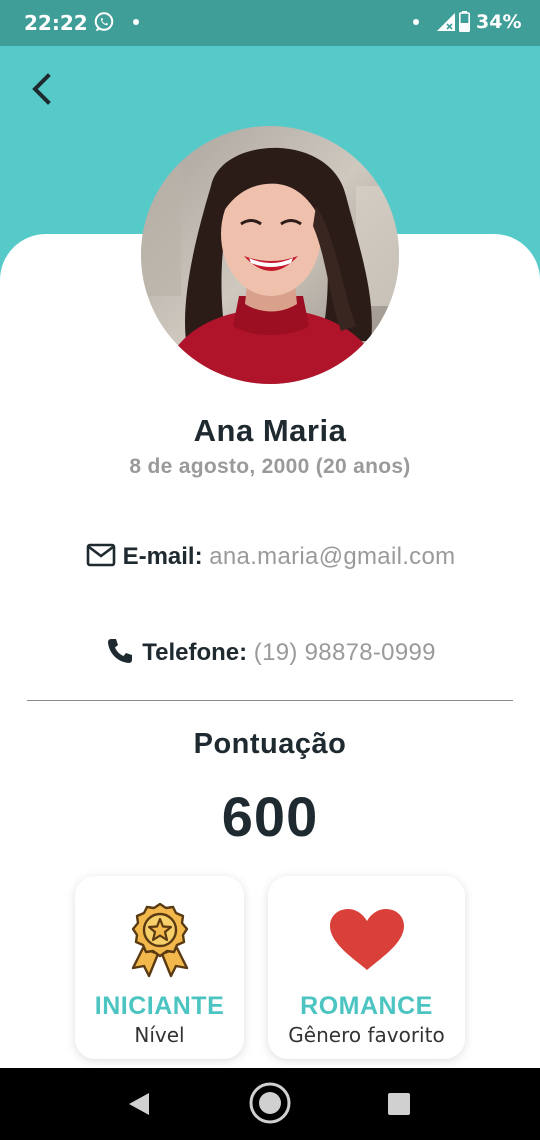 This screenshot has width=540, height=1140. I want to click on signal-icon, so click(446, 22).